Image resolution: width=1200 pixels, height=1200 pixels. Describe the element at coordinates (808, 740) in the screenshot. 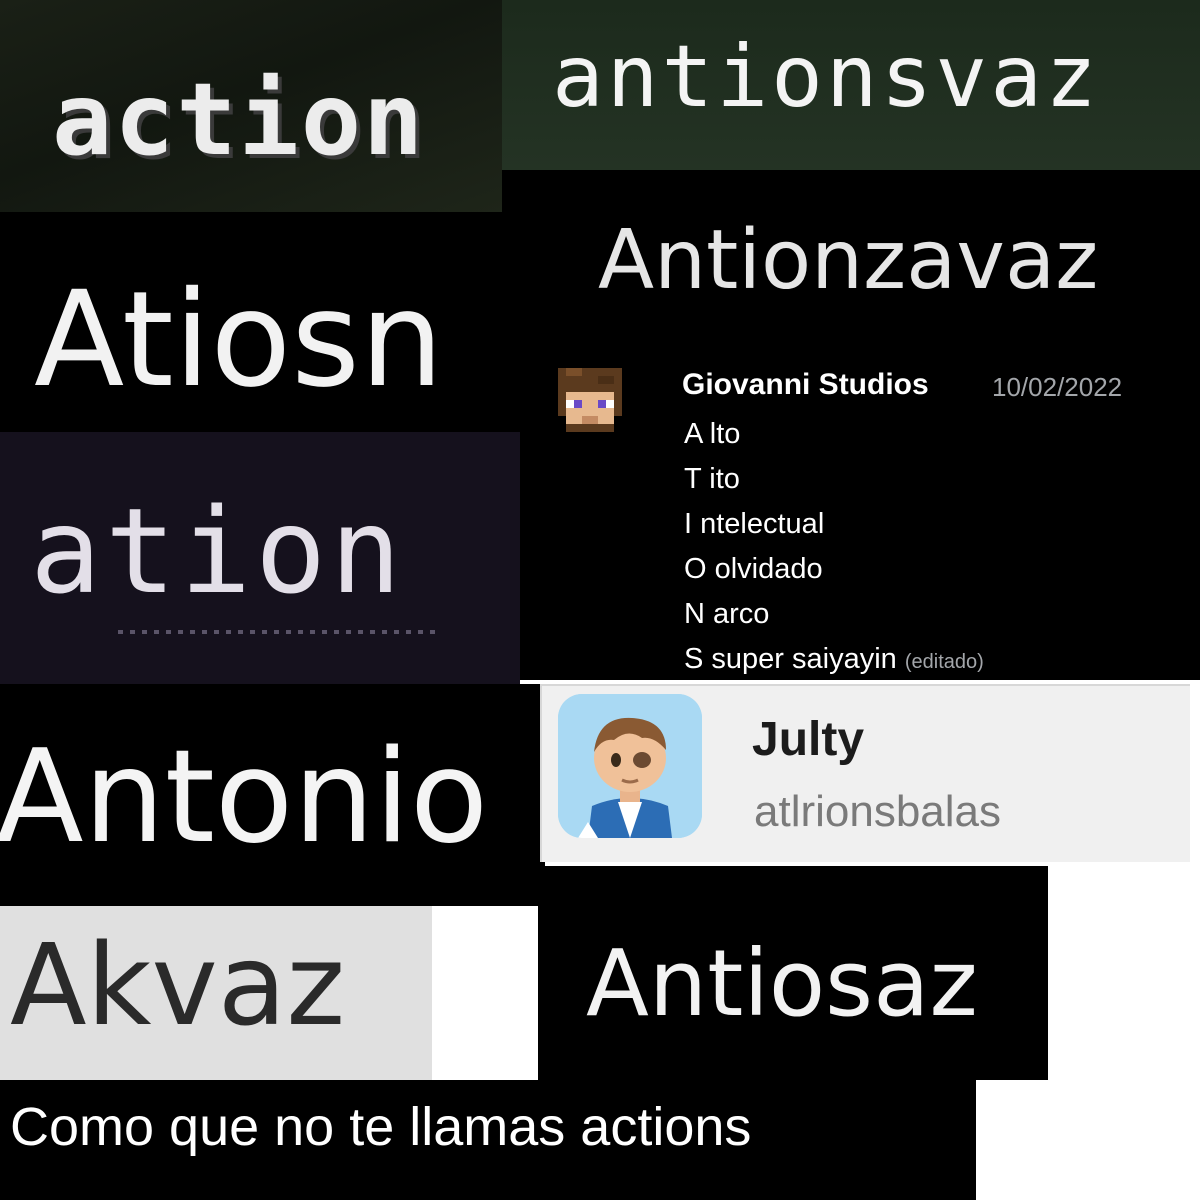

I see `profile-name: Julty` at that location.